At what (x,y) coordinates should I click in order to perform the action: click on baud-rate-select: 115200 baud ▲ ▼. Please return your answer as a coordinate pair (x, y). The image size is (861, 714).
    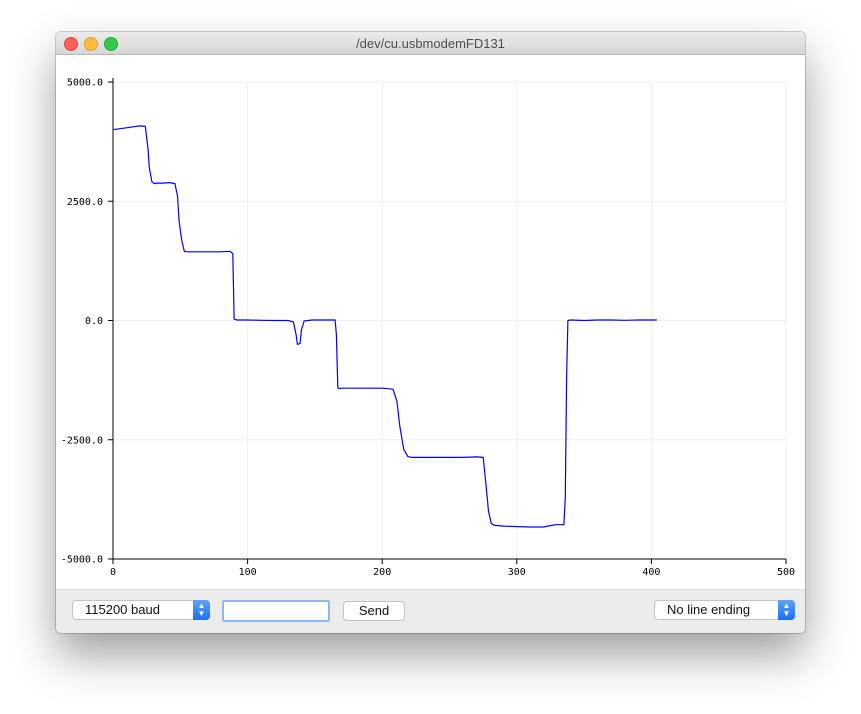
    Looking at the image, I should click on (141, 610).